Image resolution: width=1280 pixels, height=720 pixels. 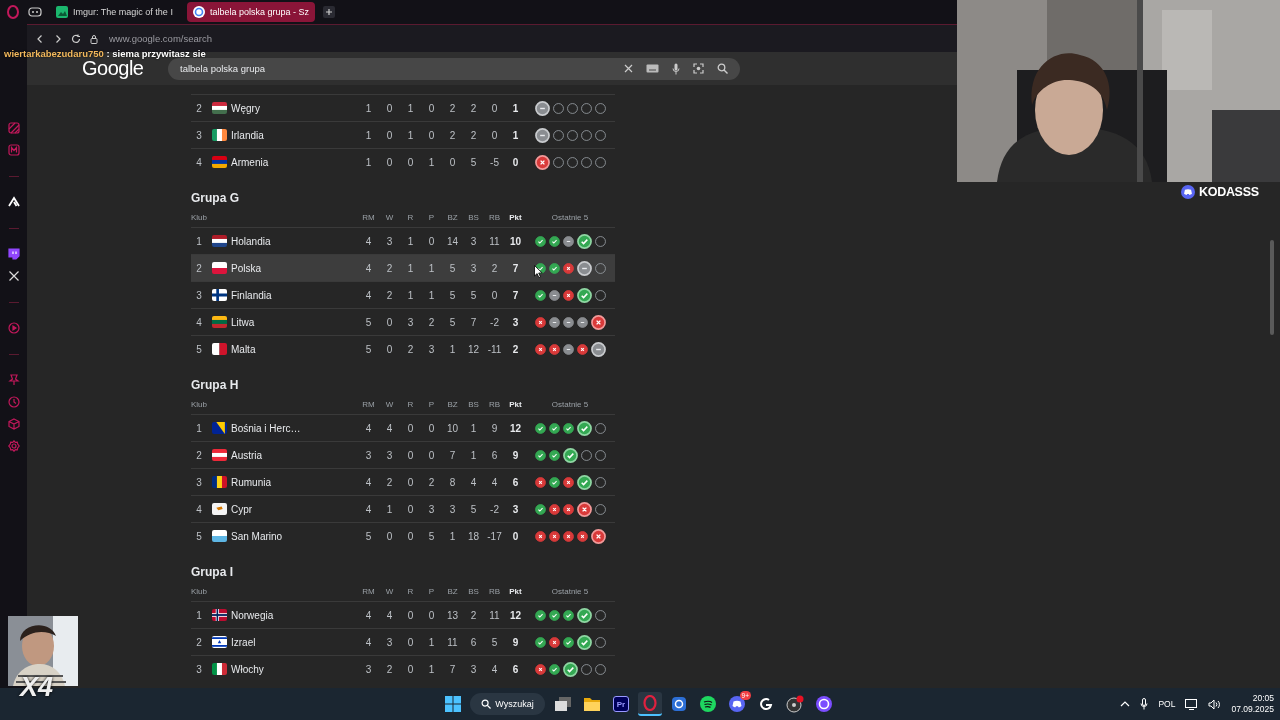 What do you see at coordinates (114, 12) in the screenshot?
I see `browser-tab: Imgur: The magic of the I` at bounding box center [114, 12].